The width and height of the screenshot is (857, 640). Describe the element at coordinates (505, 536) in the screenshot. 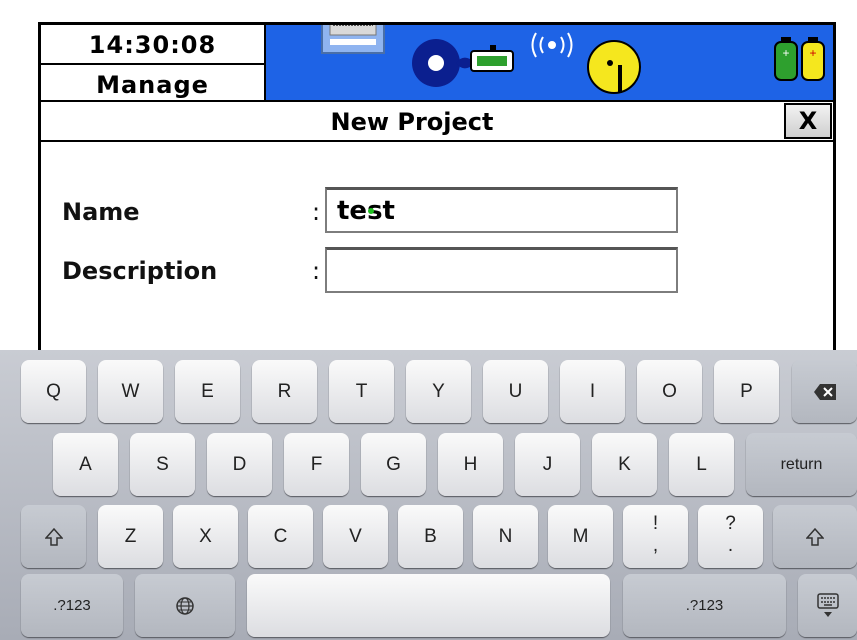

I see `key-n: N` at that location.